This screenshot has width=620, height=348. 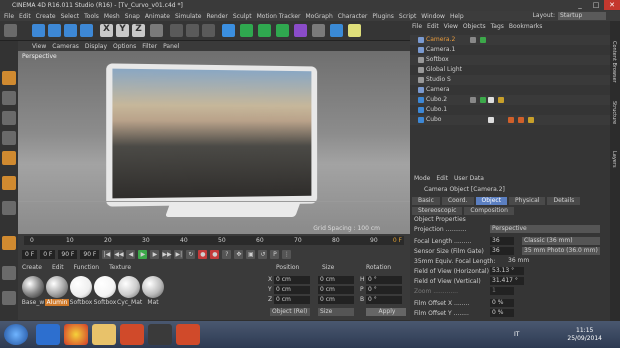 What do you see at coordinates (167, 254) in the screenshot?
I see `next-key-icon: ▶▶` at bounding box center [167, 254].